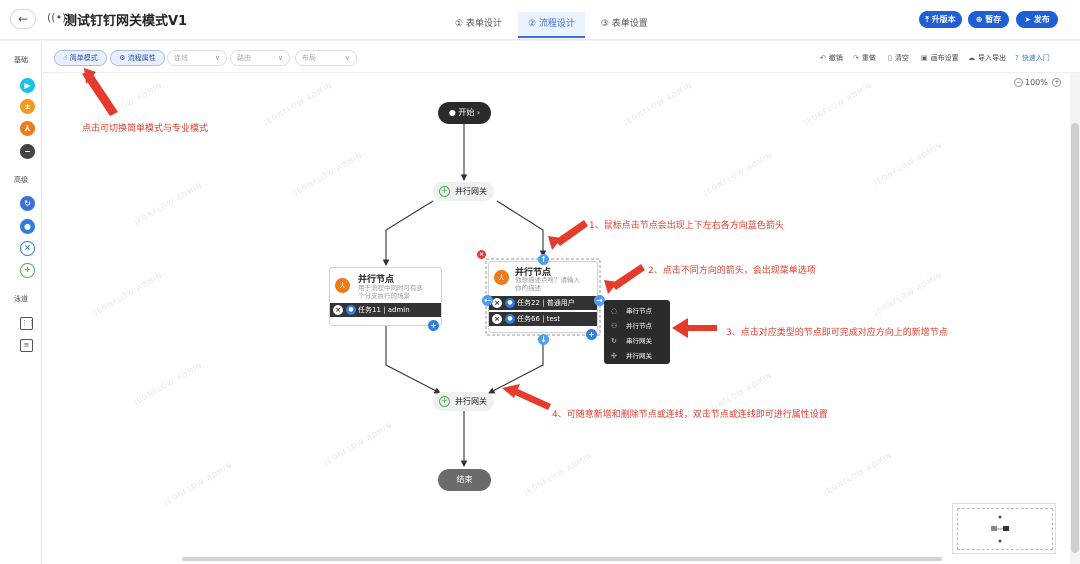 This screenshot has width=1080, height=564. I want to click on annotation-tip-4: 4、可随意新增和删除节点或连线，双击节点或连线即可进行属性设置, so click(690, 415).